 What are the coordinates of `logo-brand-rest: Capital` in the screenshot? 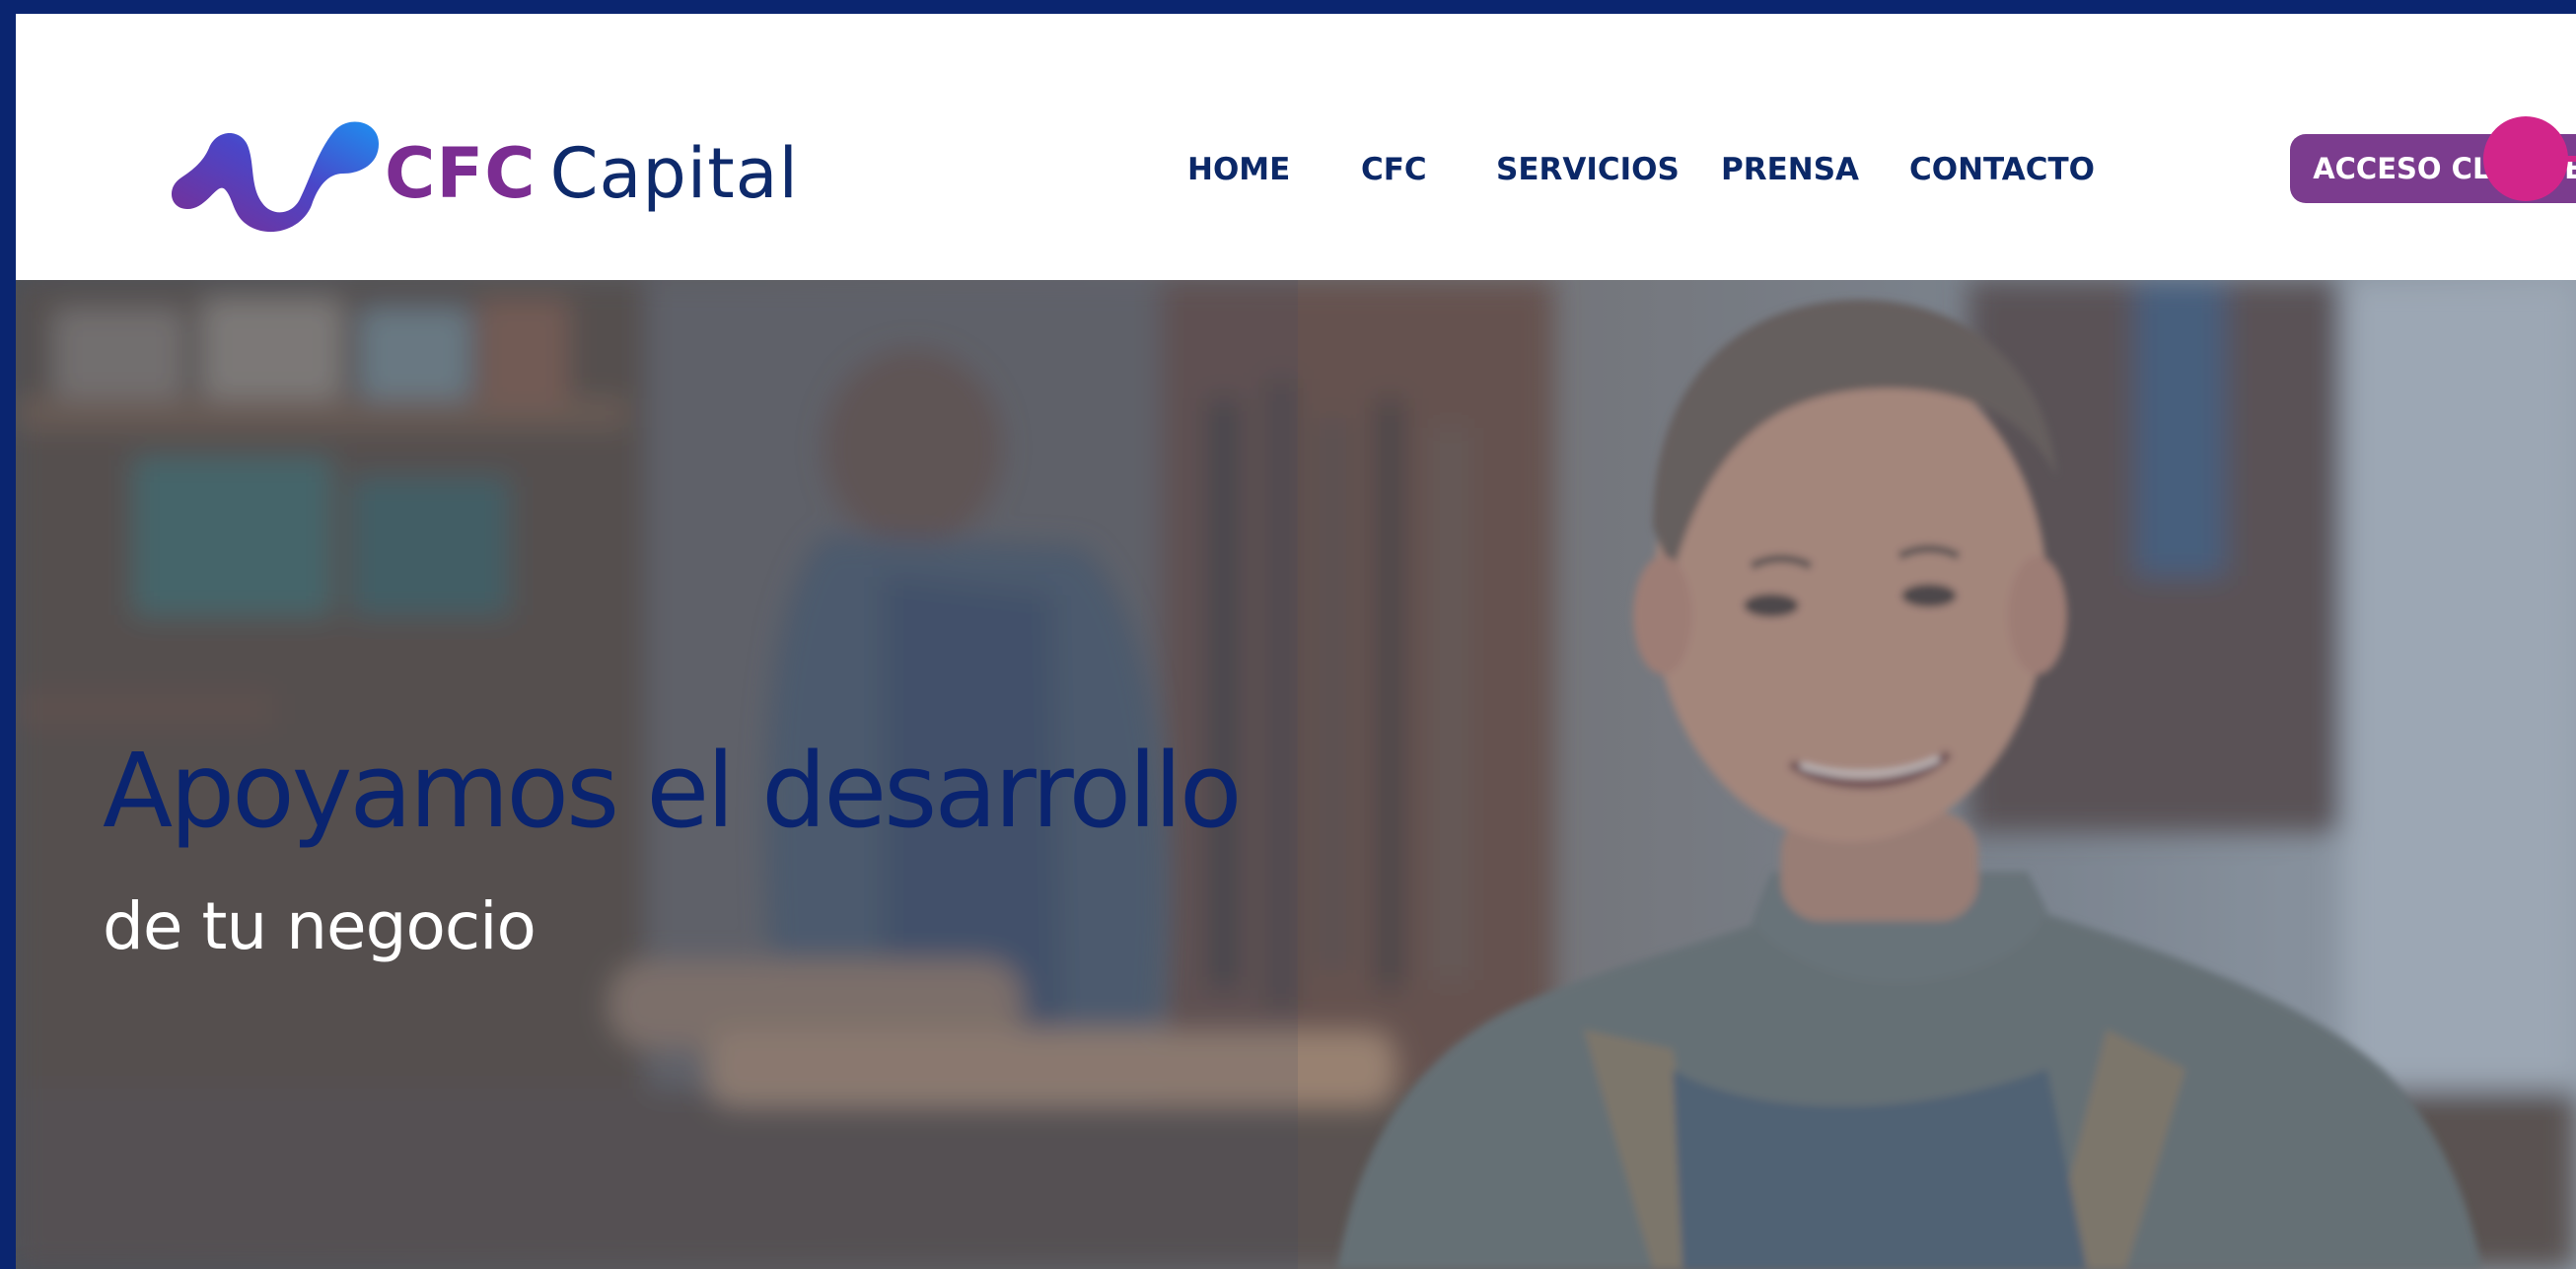 It's located at (674, 173).